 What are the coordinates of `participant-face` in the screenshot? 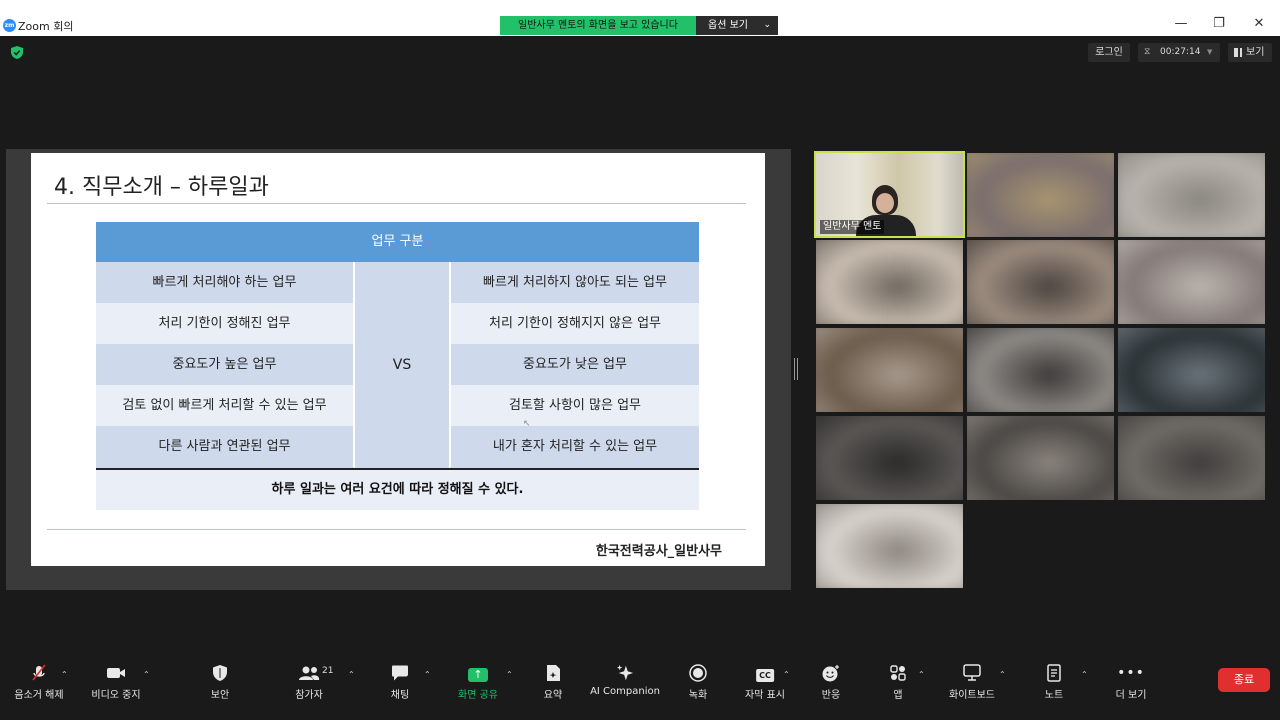 It's located at (885, 203).